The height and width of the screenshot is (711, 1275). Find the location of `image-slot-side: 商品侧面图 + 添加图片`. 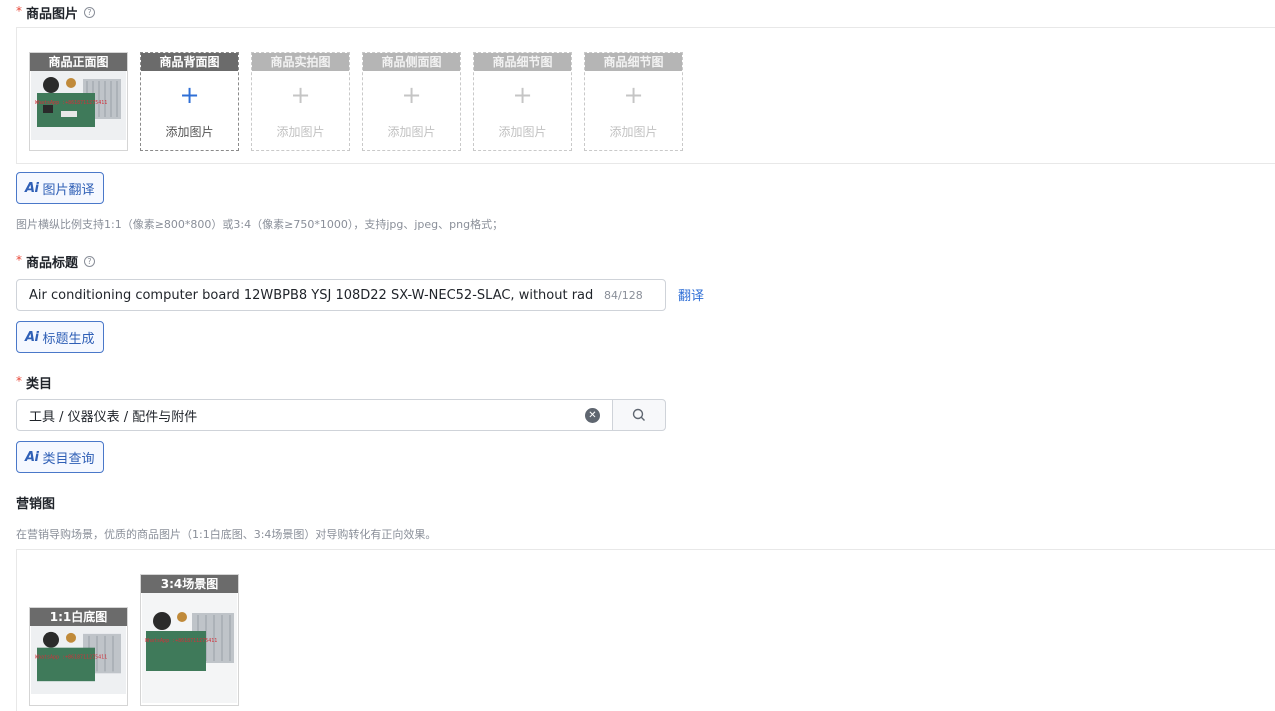

image-slot-side: 商品侧面图 + 添加图片 is located at coordinates (411, 101).